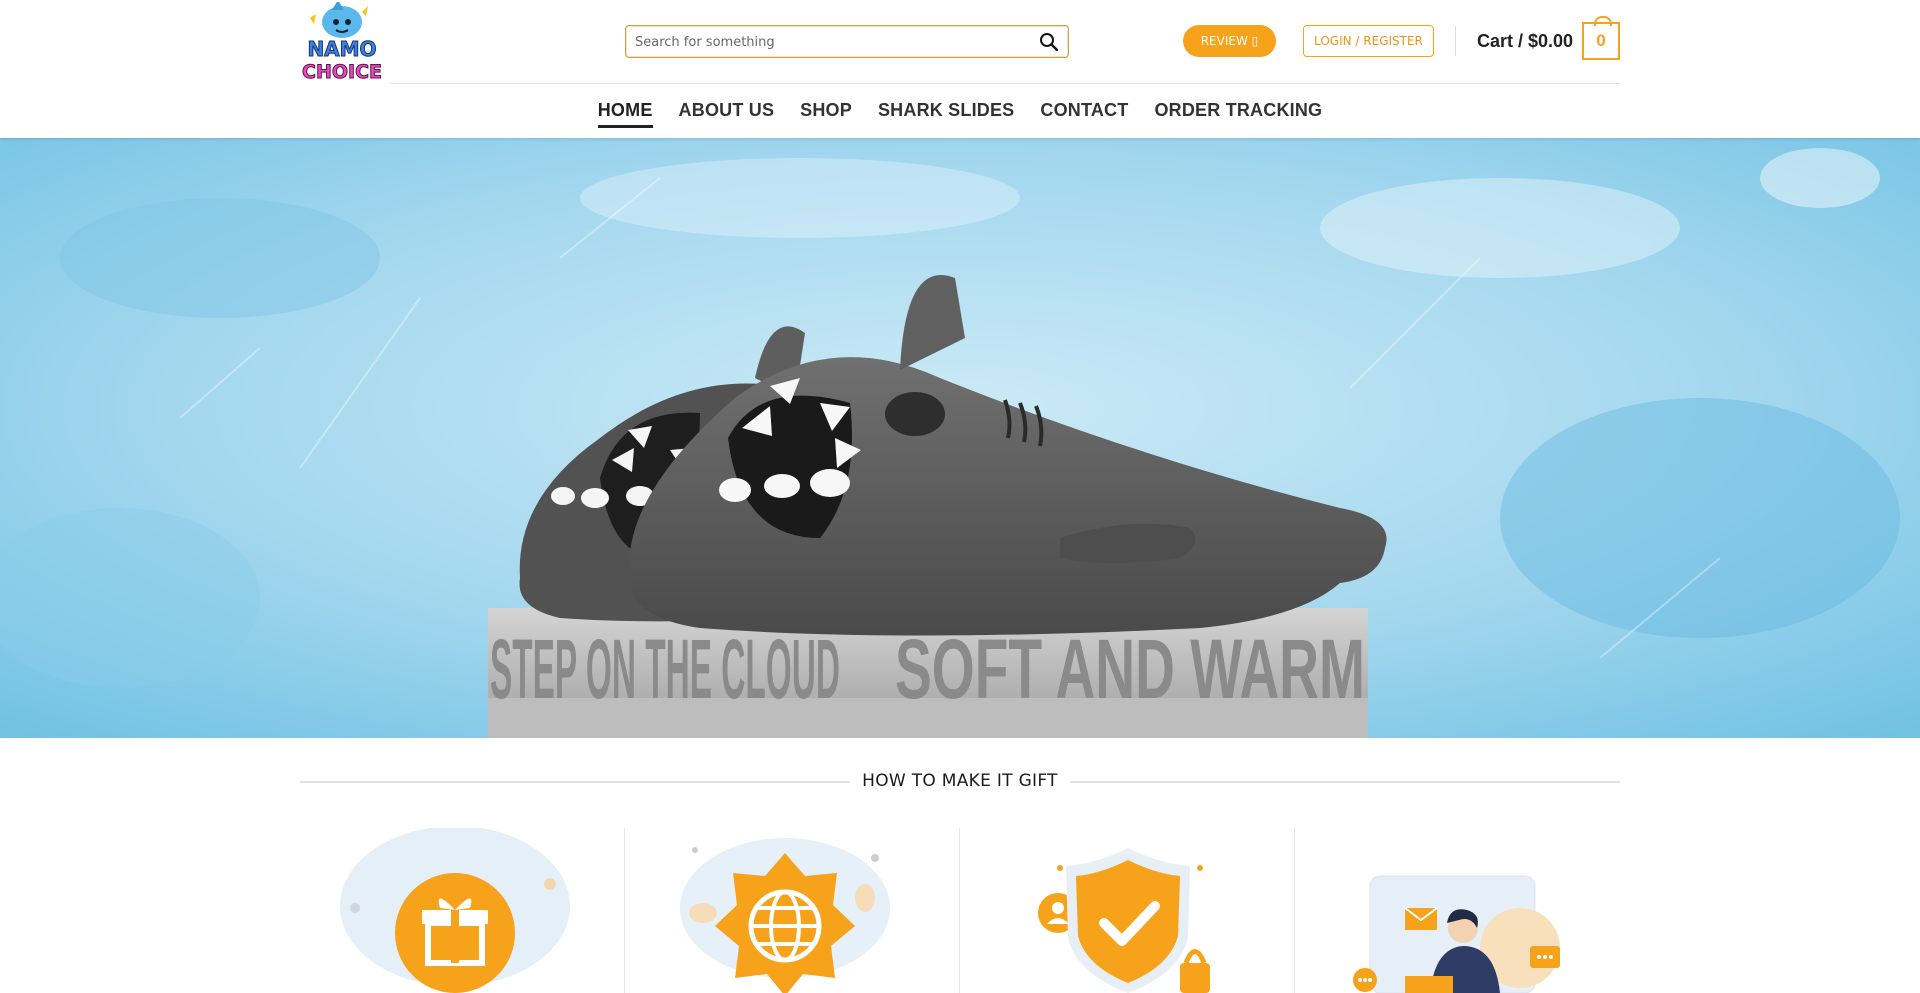 The height and width of the screenshot is (993, 1920). Describe the element at coordinates (785, 915) in the screenshot. I see `globe-icon` at that location.